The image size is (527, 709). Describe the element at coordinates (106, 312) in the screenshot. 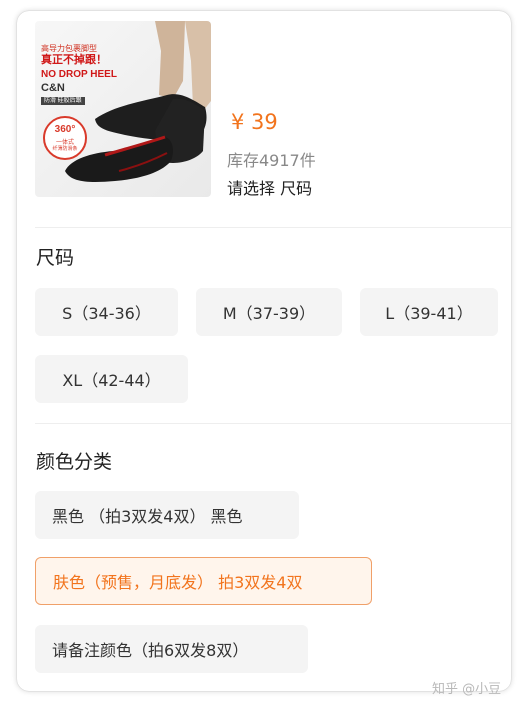

I see `size-option-s: S（34-36）` at that location.